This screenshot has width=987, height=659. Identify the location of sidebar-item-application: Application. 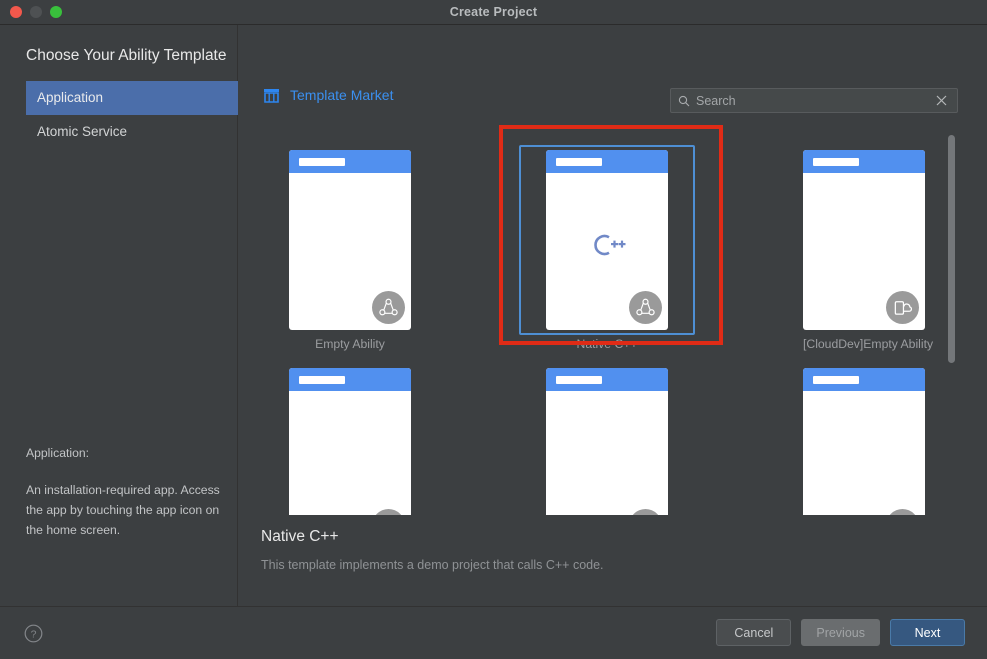
(132, 98).